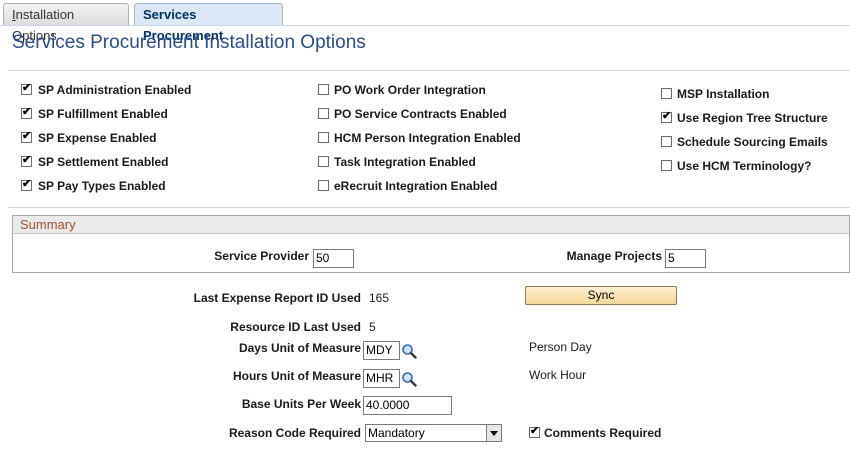 This screenshot has height=451, width=850. What do you see at coordinates (323, 161) in the screenshot?
I see `task-integration-checkbox` at bounding box center [323, 161].